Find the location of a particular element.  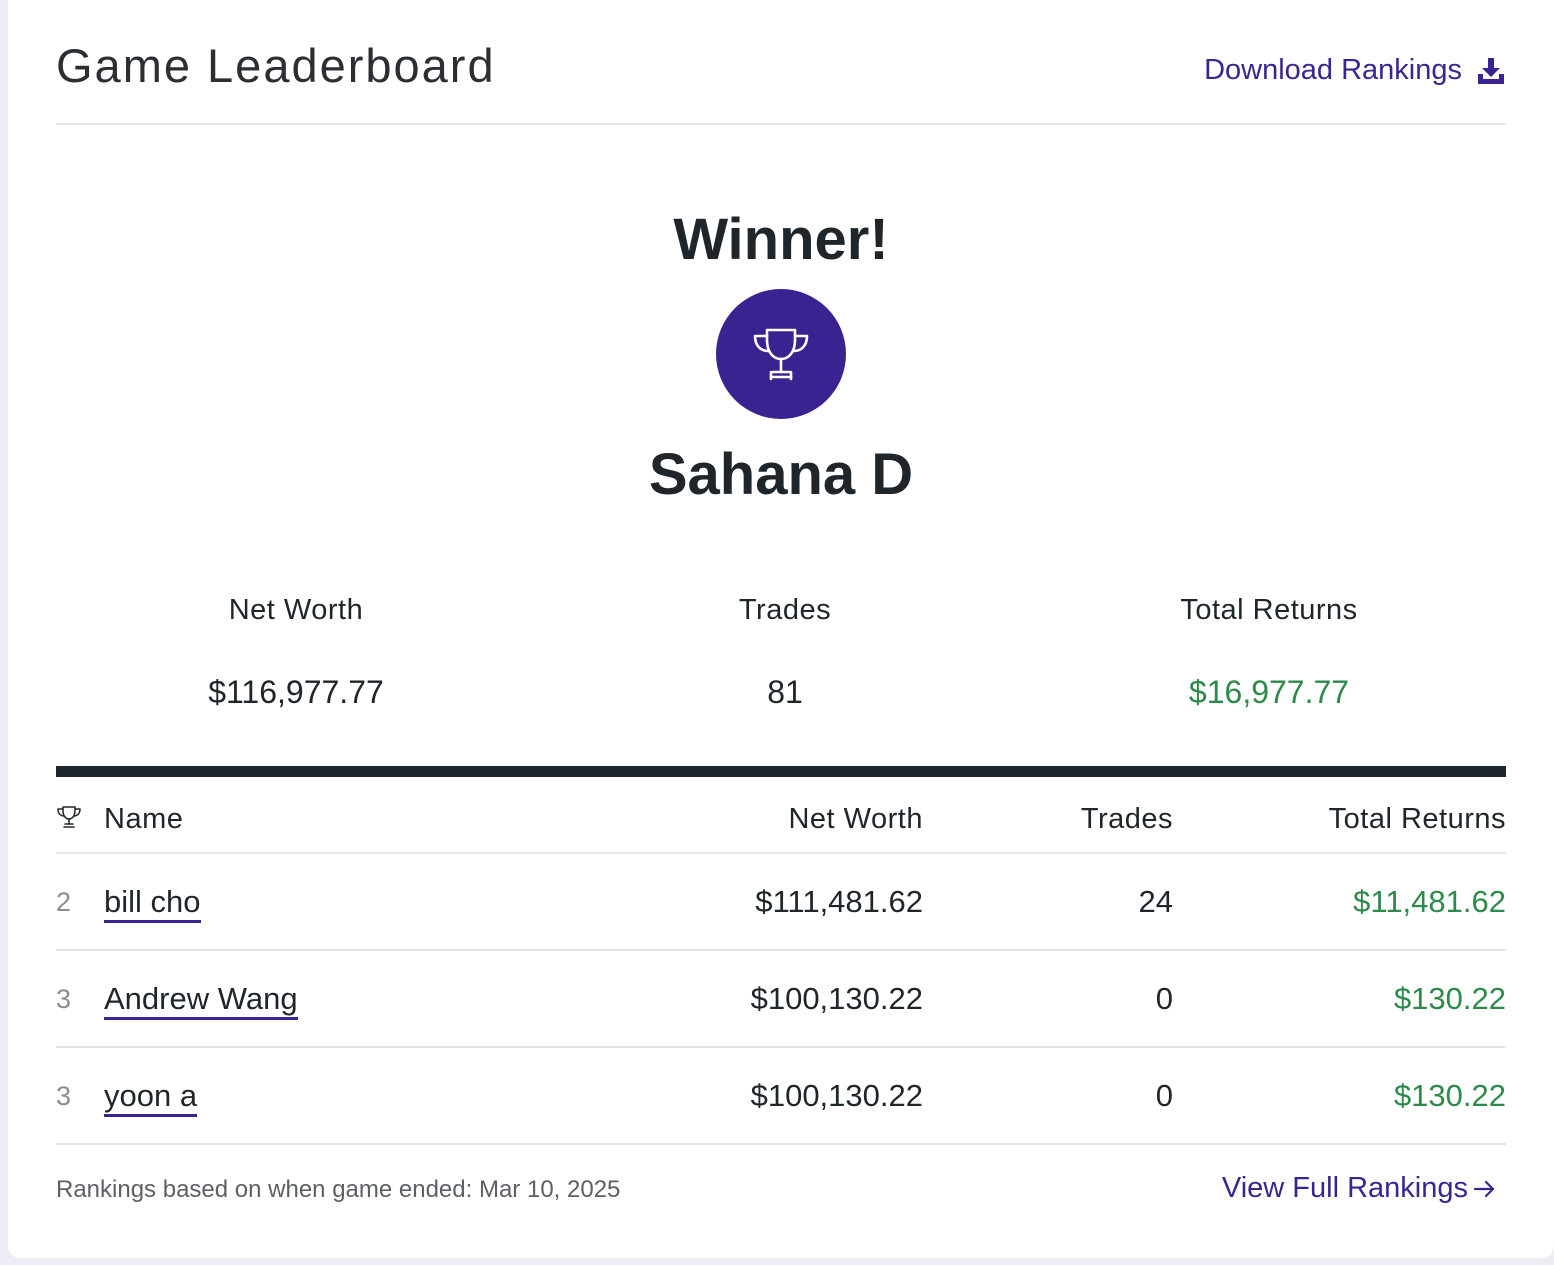

player-name: bill cho is located at coordinates (152, 902).